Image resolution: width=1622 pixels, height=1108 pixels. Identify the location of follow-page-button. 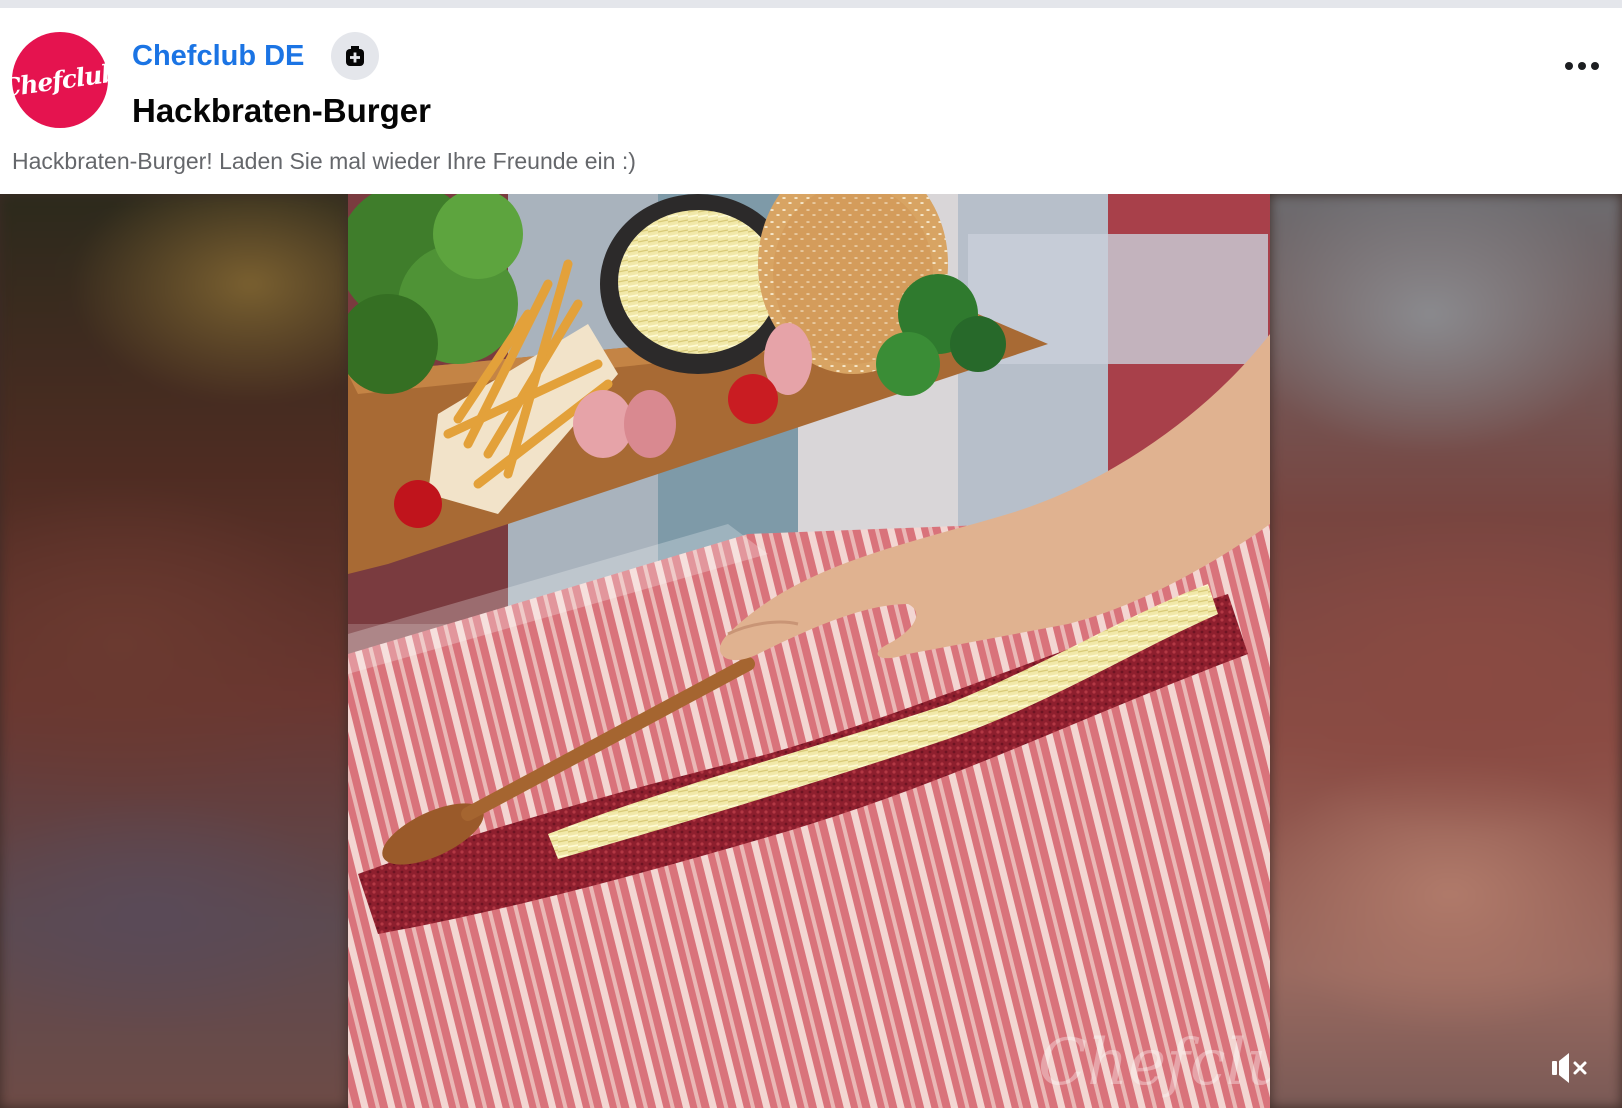
(355, 56).